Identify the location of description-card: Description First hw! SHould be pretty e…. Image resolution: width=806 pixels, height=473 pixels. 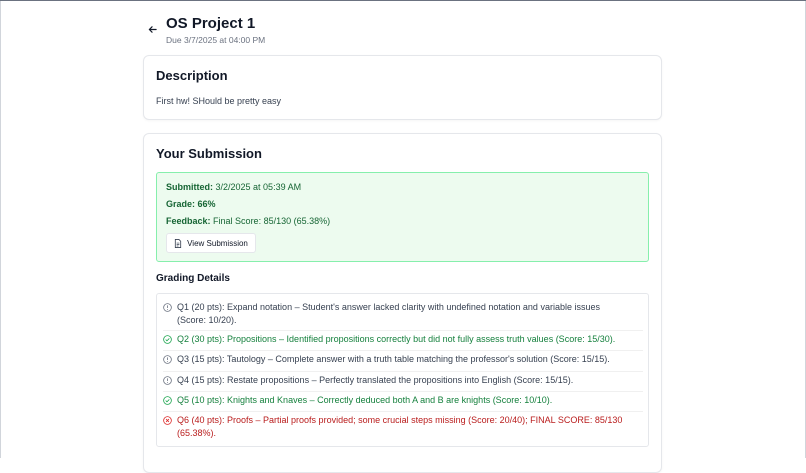
(402, 87).